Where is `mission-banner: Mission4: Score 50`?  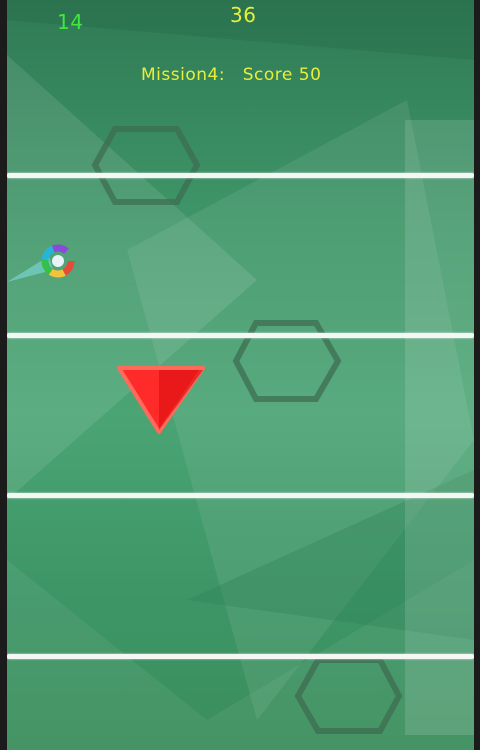 mission-banner: Mission4: Score 50 is located at coordinates (231, 75).